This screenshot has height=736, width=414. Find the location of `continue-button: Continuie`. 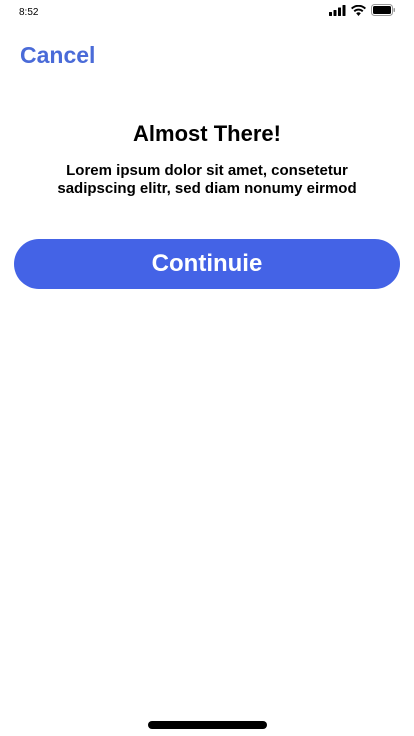

continue-button: Continuie is located at coordinates (207, 264).